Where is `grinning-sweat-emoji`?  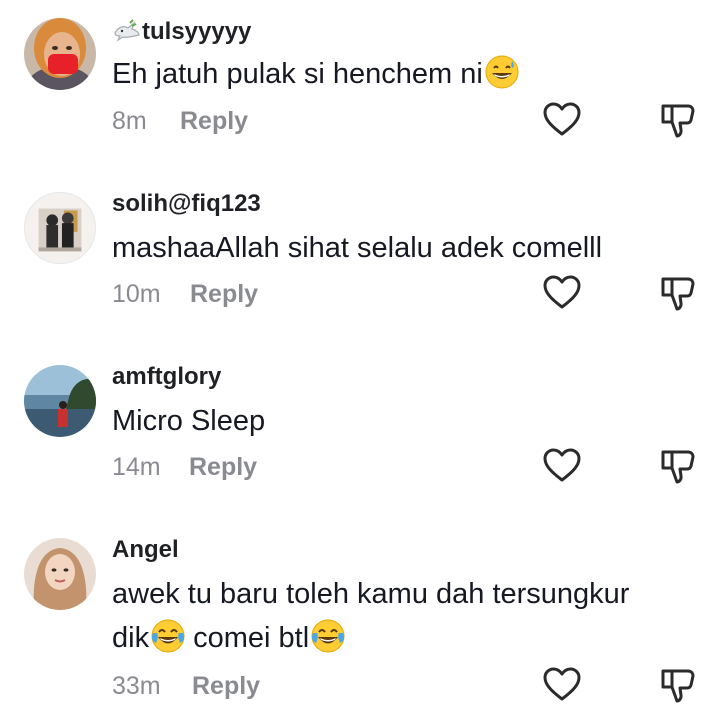
grinning-sweat-emoji is located at coordinates (502, 72).